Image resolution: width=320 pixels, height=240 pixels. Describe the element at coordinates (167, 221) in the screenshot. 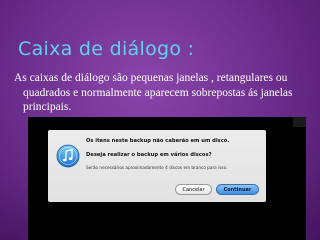

I see `screenshot-dark-area` at that location.